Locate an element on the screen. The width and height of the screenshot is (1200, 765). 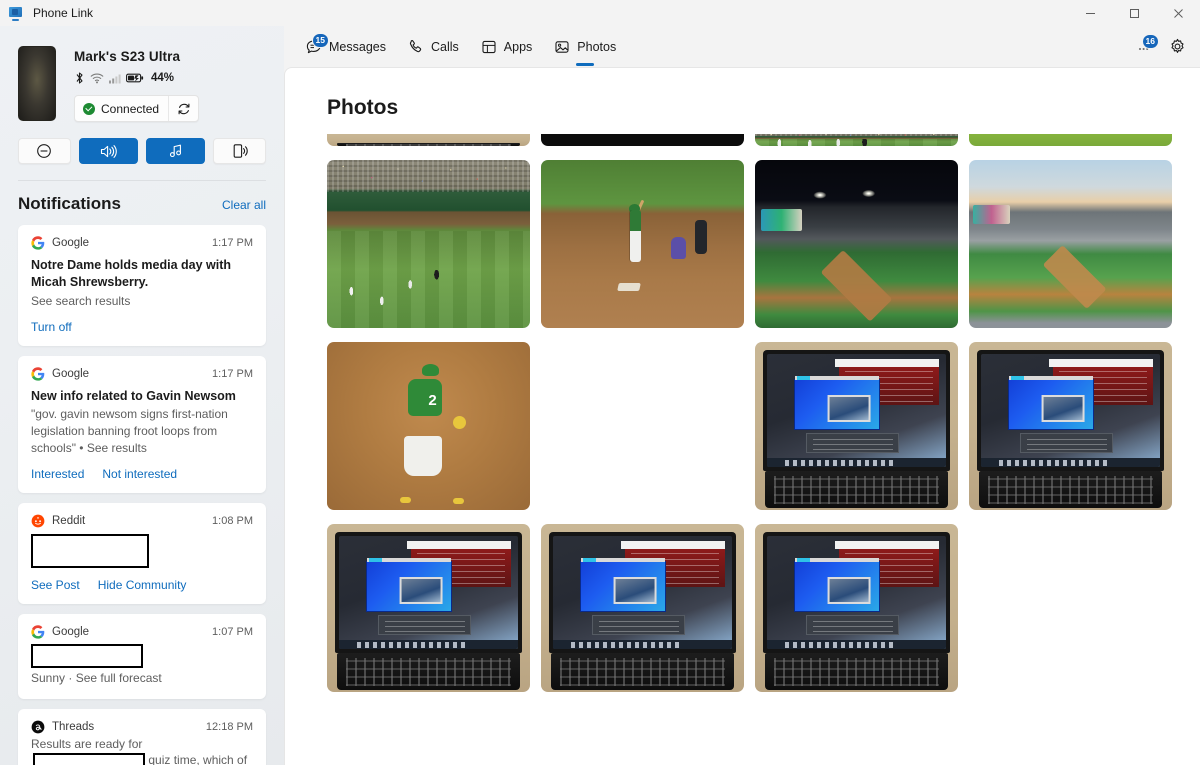
connection-status-pill: Connected is located at coordinates (137, 108).